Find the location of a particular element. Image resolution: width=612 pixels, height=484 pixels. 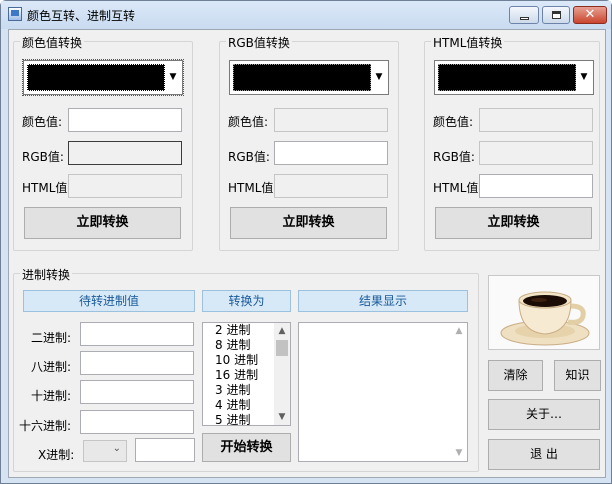

maximize-icon is located at coordinates (556, 15).